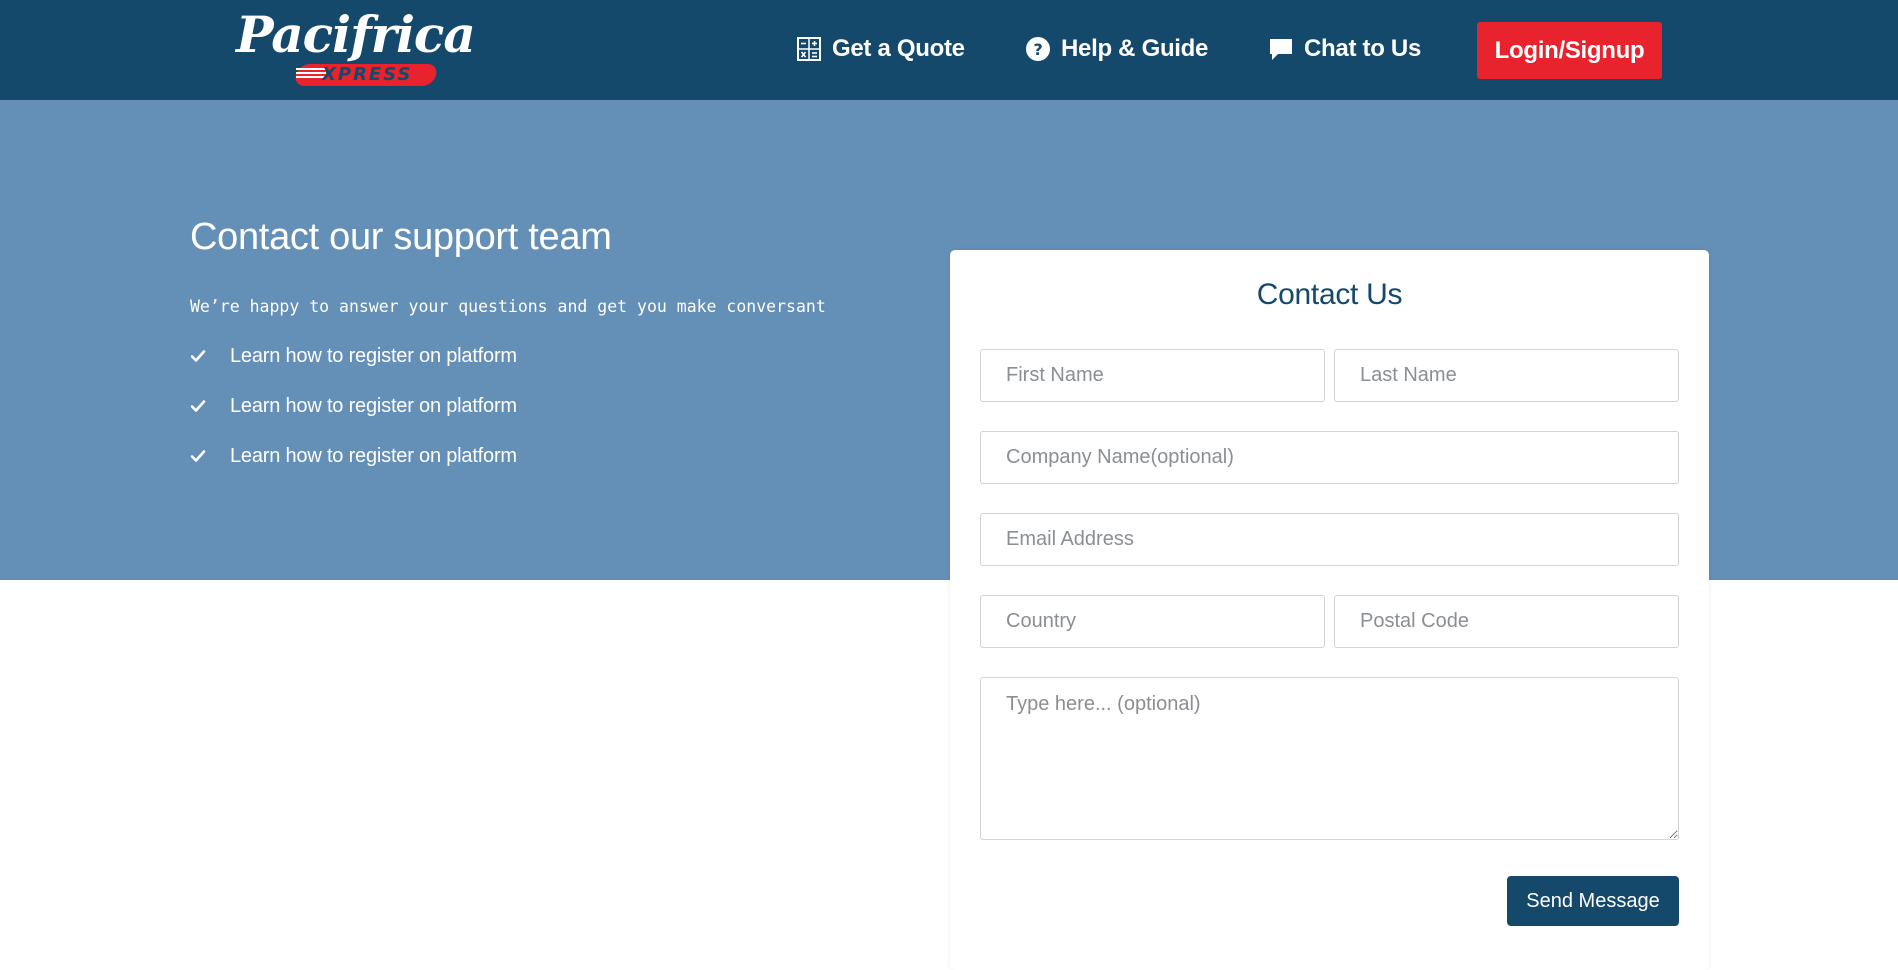 This screenshot has height=970, width=1898. Describe the element at coordinates (1329, 539) in the screenshot. I see `email-input` at that location.